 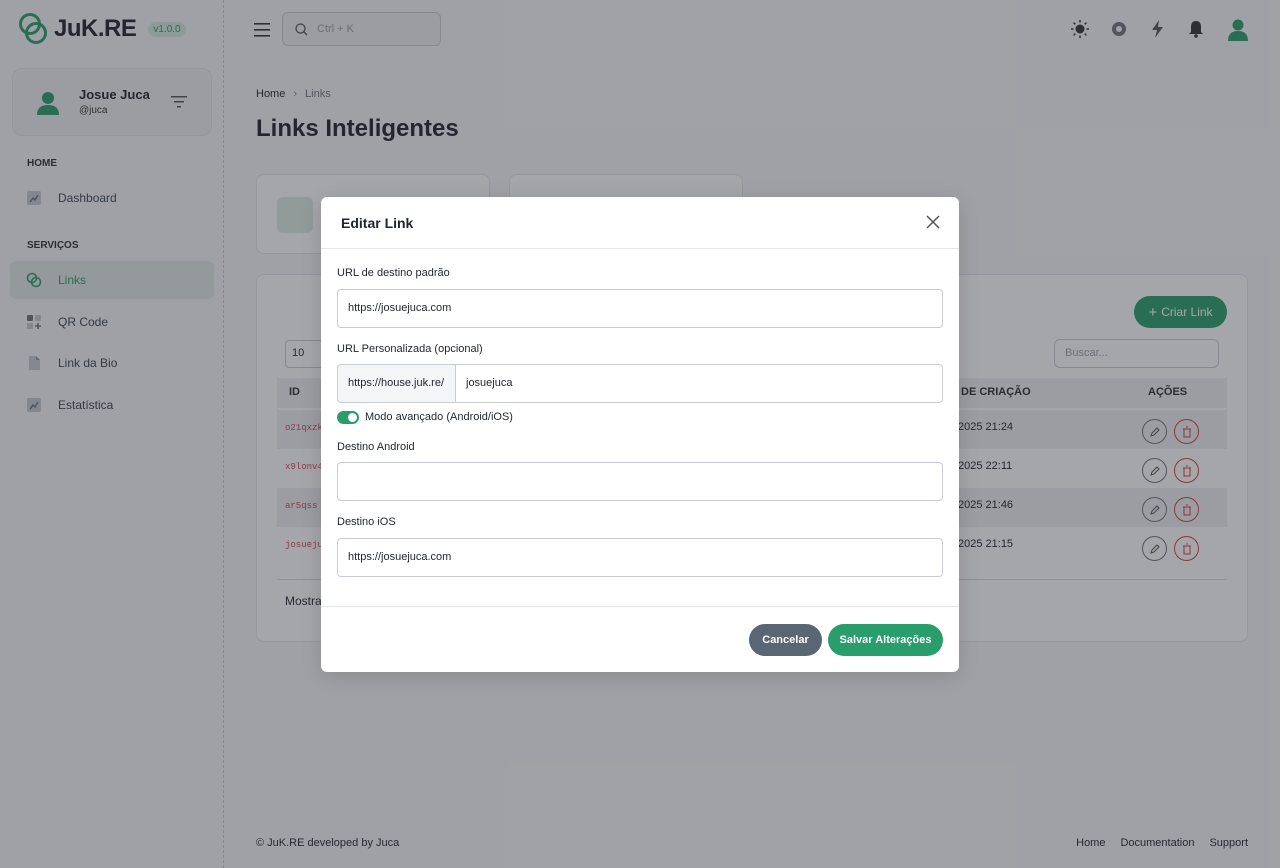 What do you see at coordinates (377, 223) in the screenshot?
I see `modal-title: Editar Link` at bounding box center [377, 223].